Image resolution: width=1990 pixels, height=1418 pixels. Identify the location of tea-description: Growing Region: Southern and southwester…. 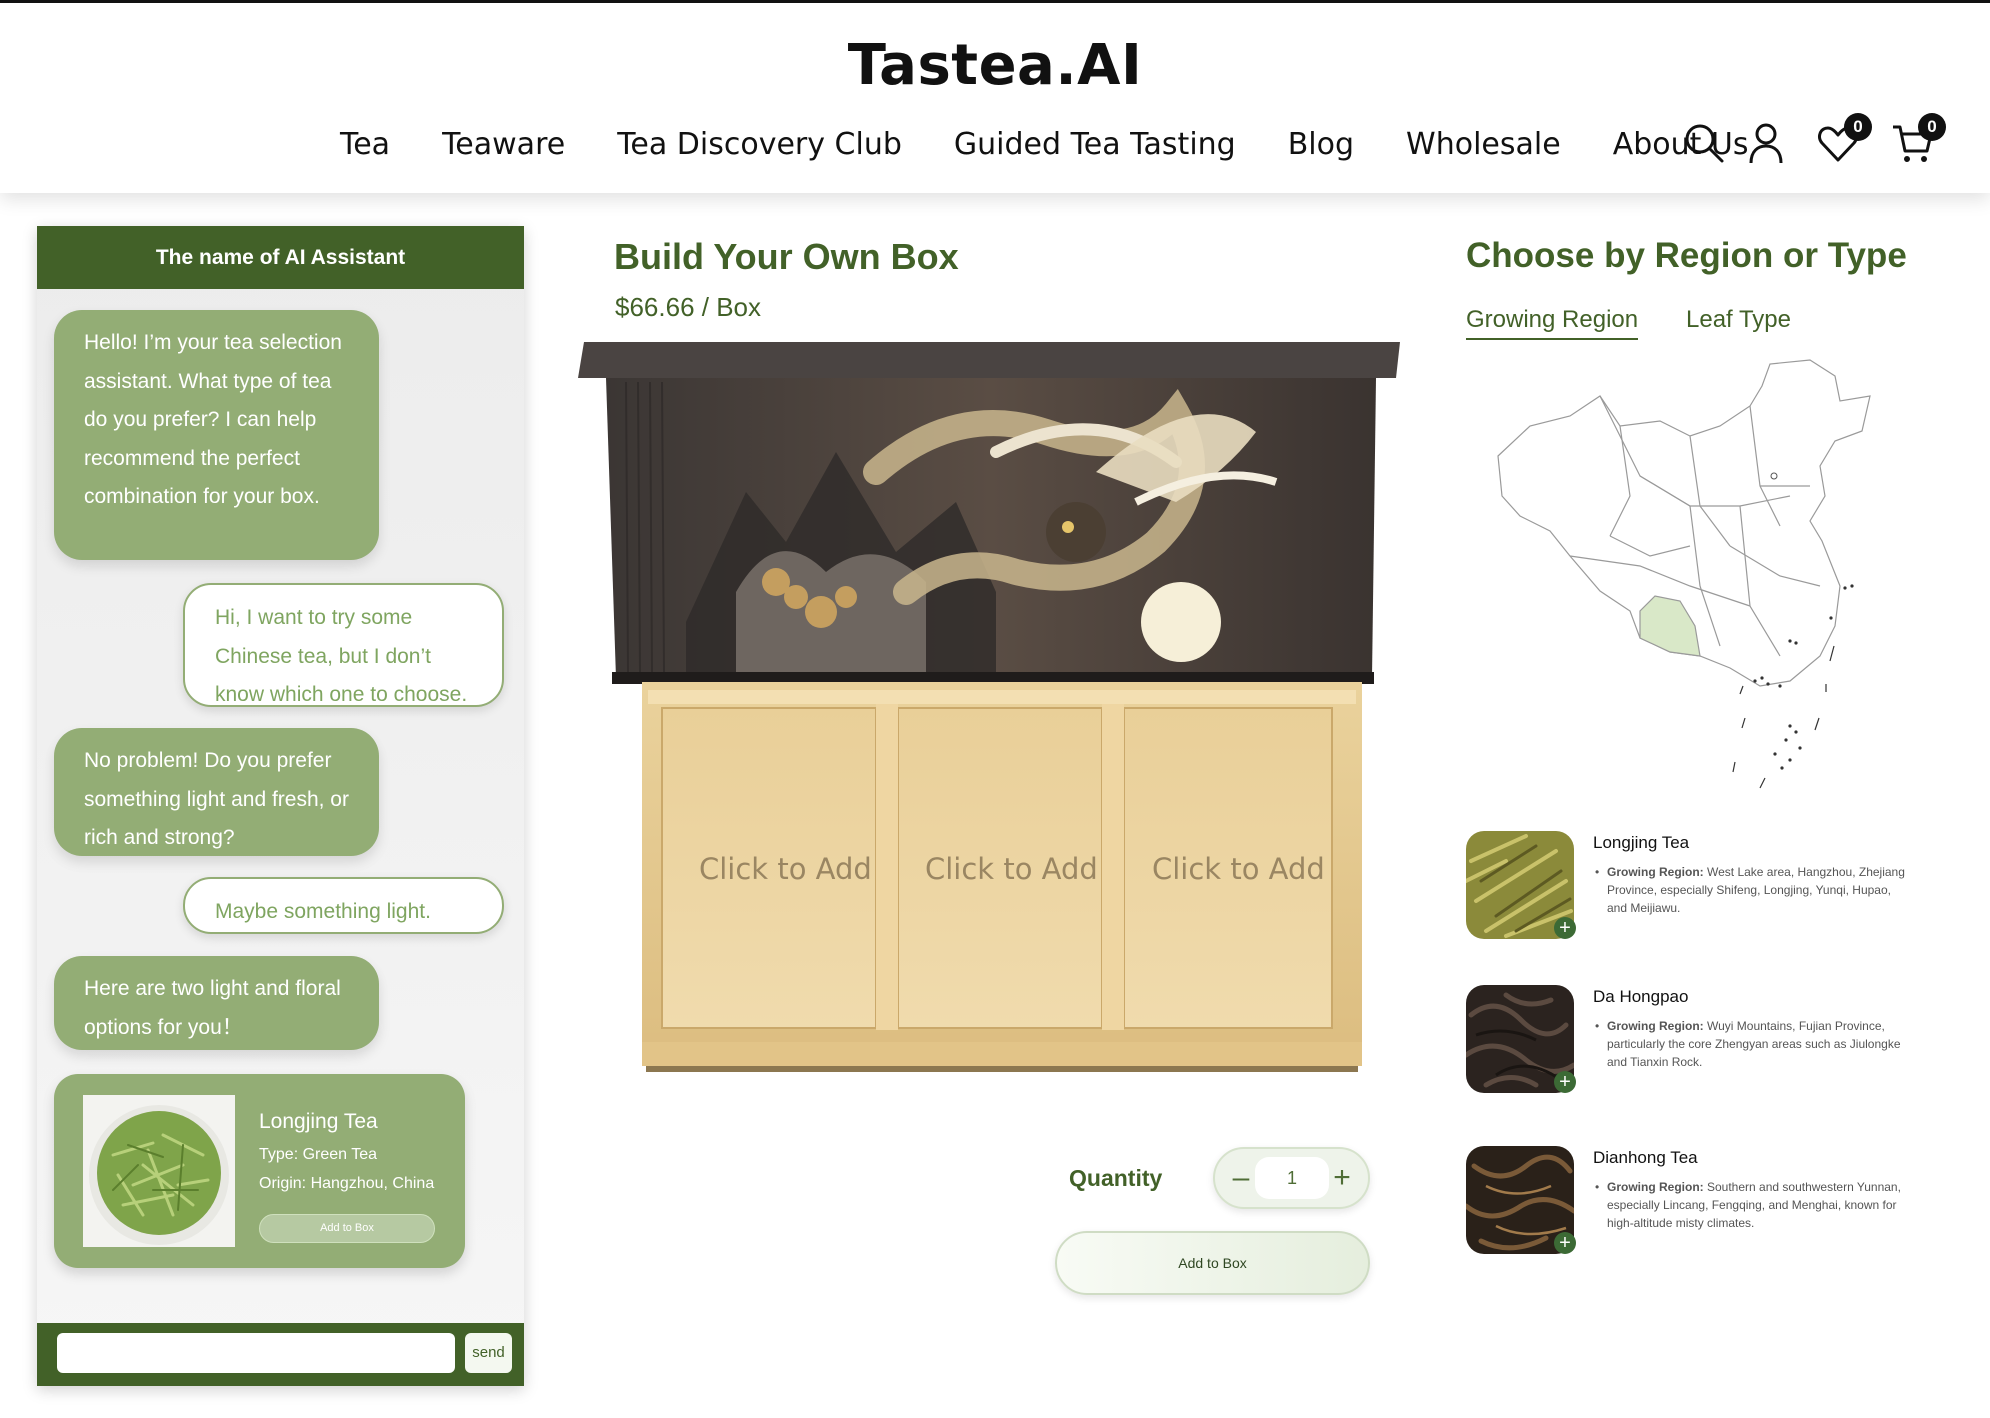
(1753, 1205).